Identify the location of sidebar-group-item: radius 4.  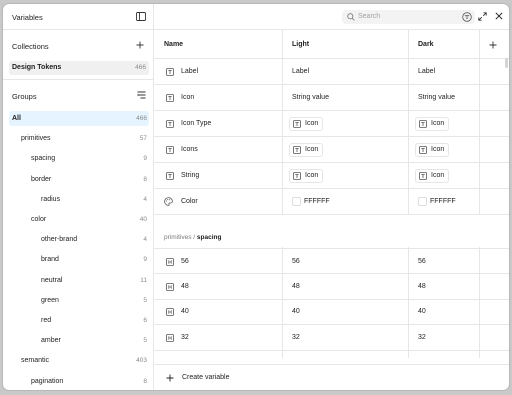
(79, 199).